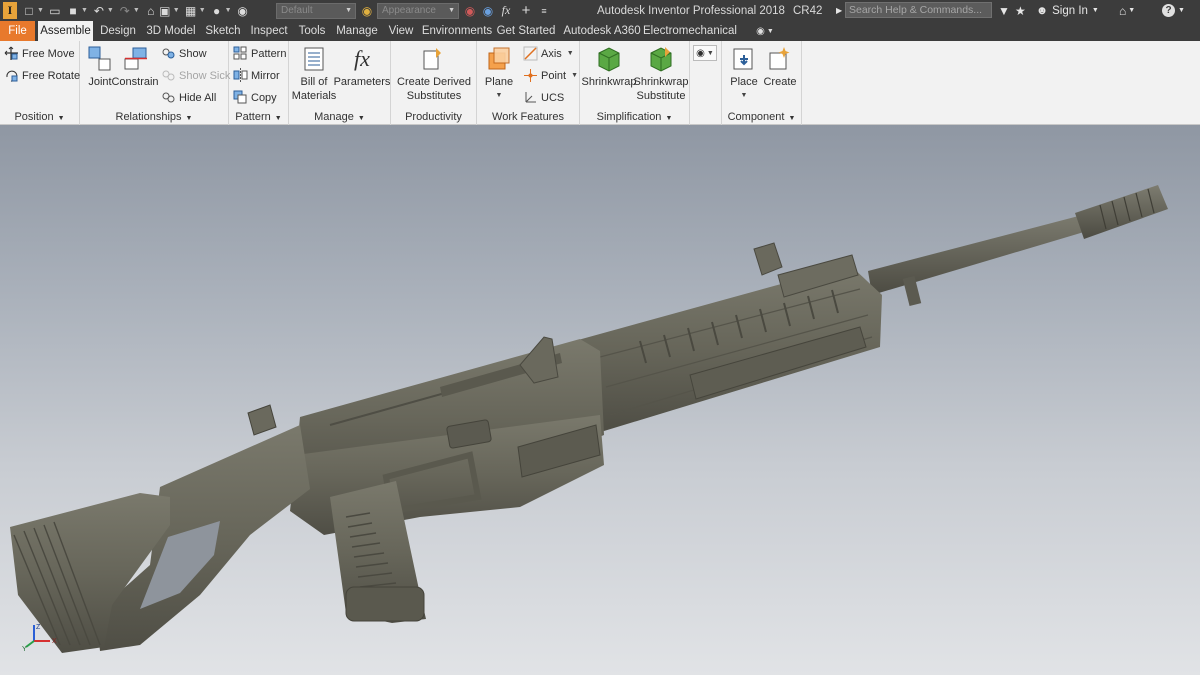 Image resolution: width=1200 pixels, height=675 pixels. What do you see at coordinates (17, 31) in the screenshot?
I see `tab-file: File` at bounding box center [17, 31].